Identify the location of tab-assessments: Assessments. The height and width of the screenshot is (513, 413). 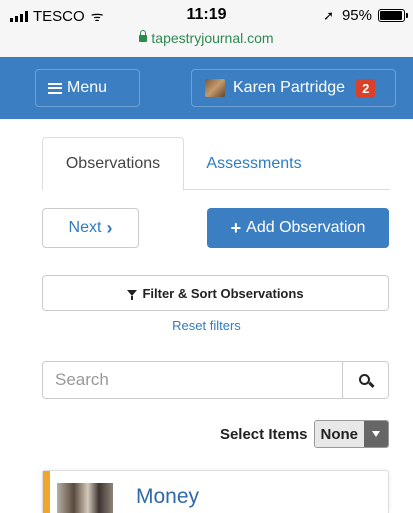
(254, 163).